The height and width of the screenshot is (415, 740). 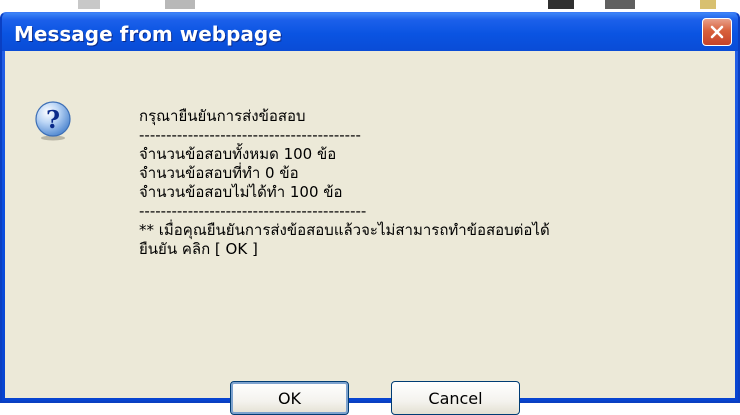 What do you see at coordinates (370, 32) in the screenshot?
I see `title-bar: Message from webpage` at bounding box center [370, 32].